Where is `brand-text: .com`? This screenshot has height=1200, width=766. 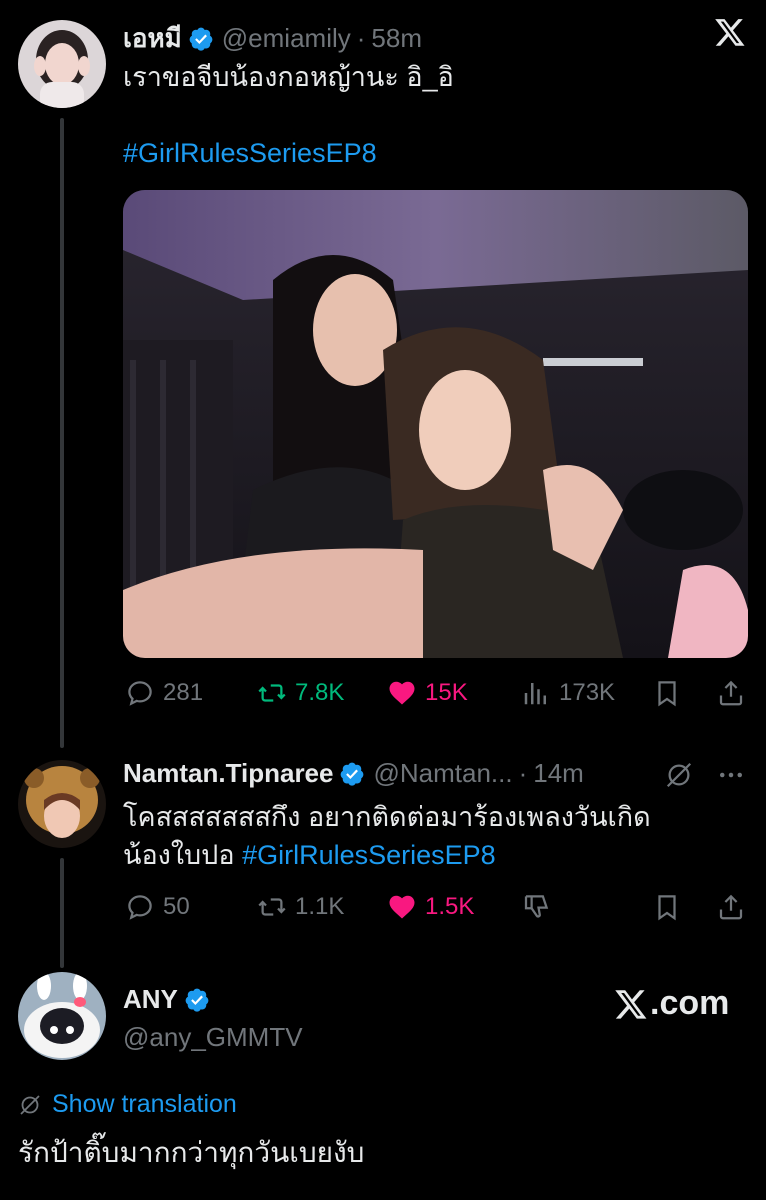
brand-text: .com is located at coordinates (690, 1003).